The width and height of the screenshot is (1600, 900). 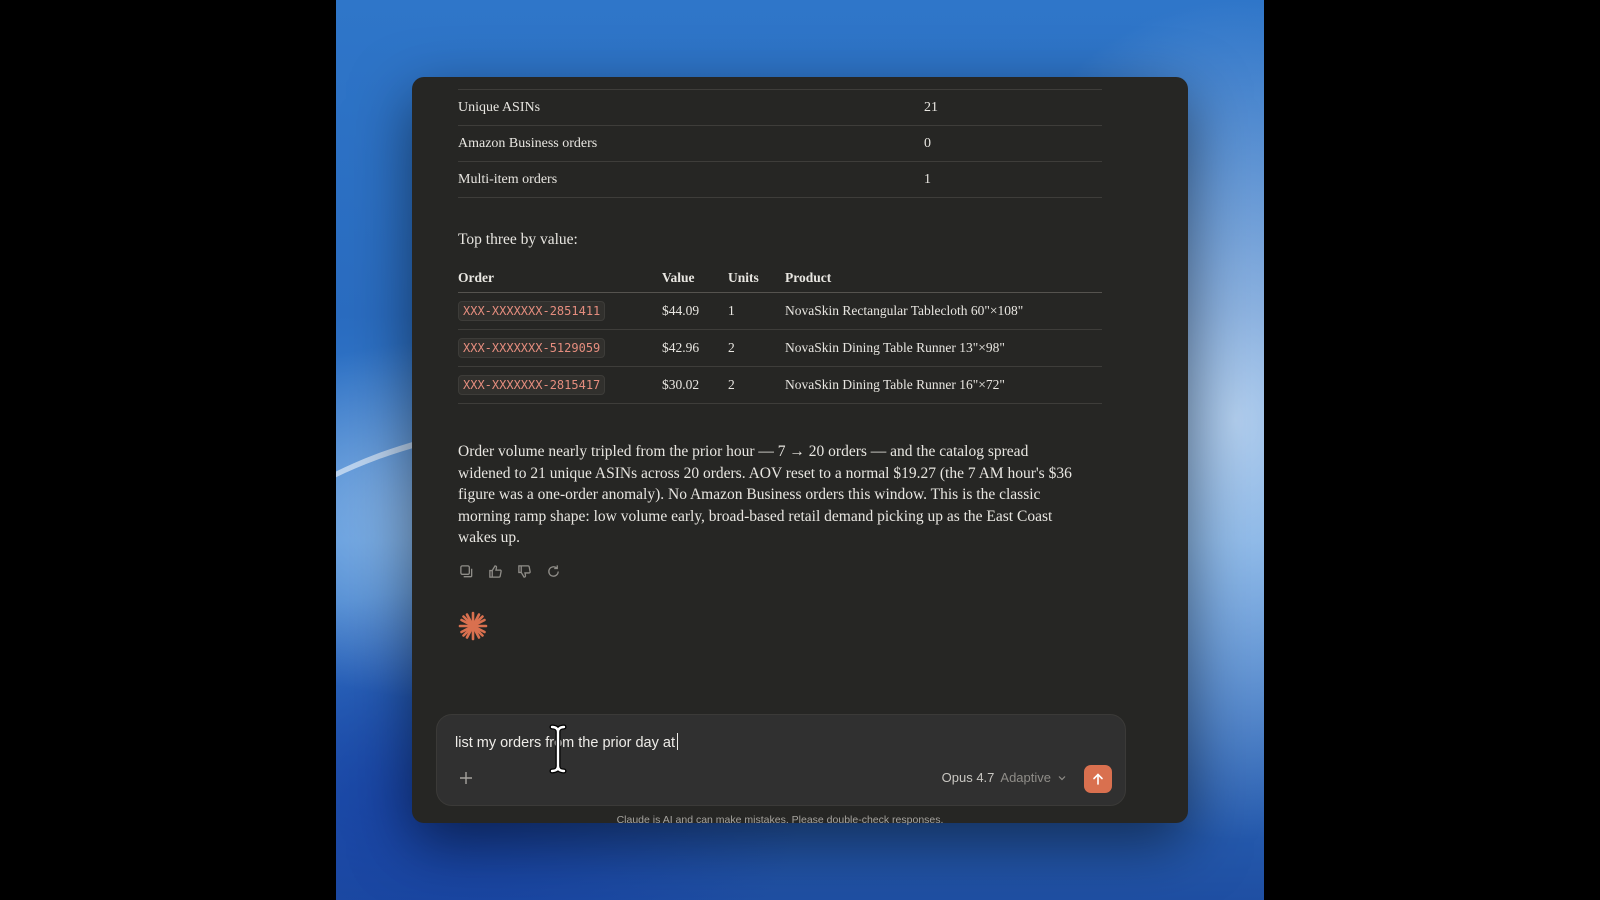 I want to click on order-value: $42.96, so click(x=681, y=347).